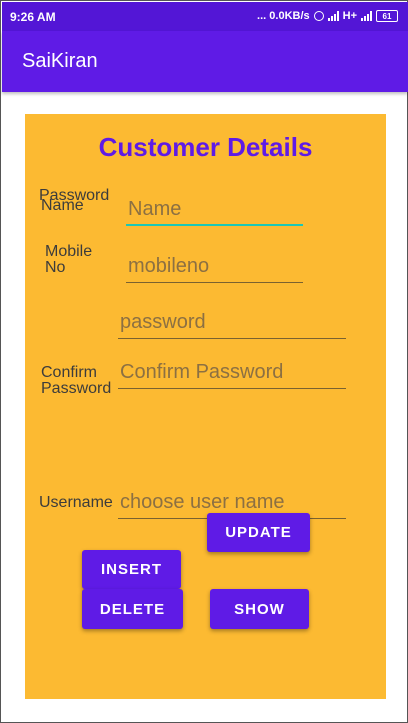 The height and width of the screenshot is (723, 408). I want to click on name-field, so click(214, 210).